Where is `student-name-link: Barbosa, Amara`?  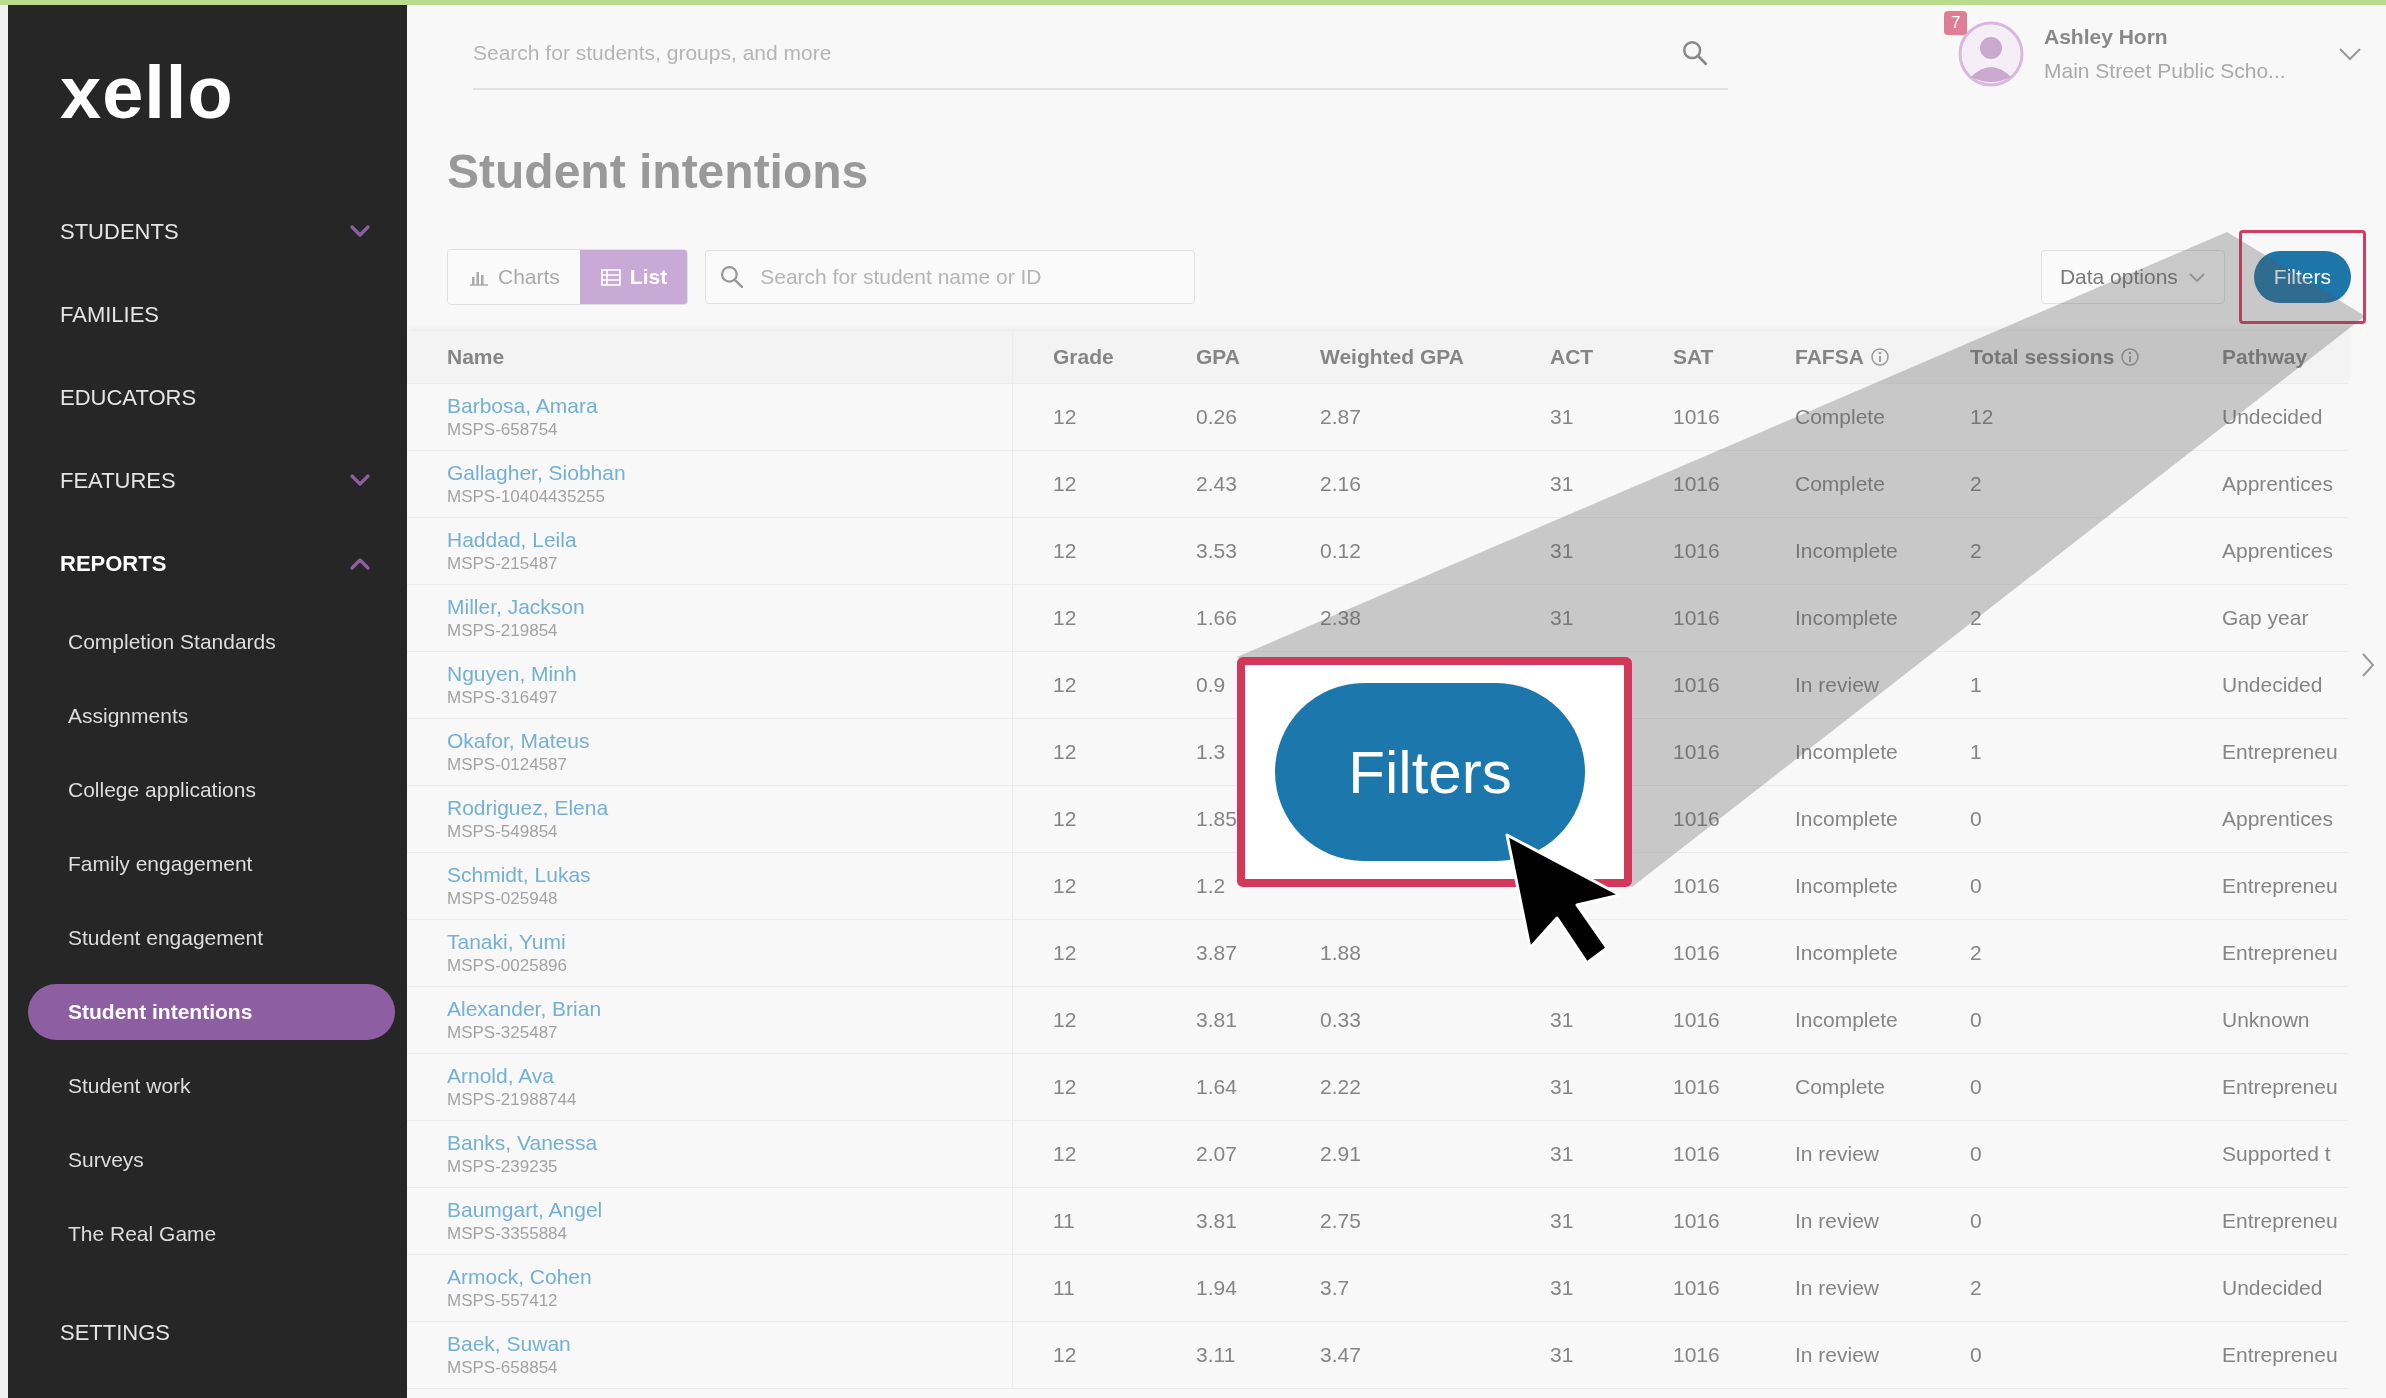 student-name-link: Barbosa, Amara is located at coordinates (522, 406).